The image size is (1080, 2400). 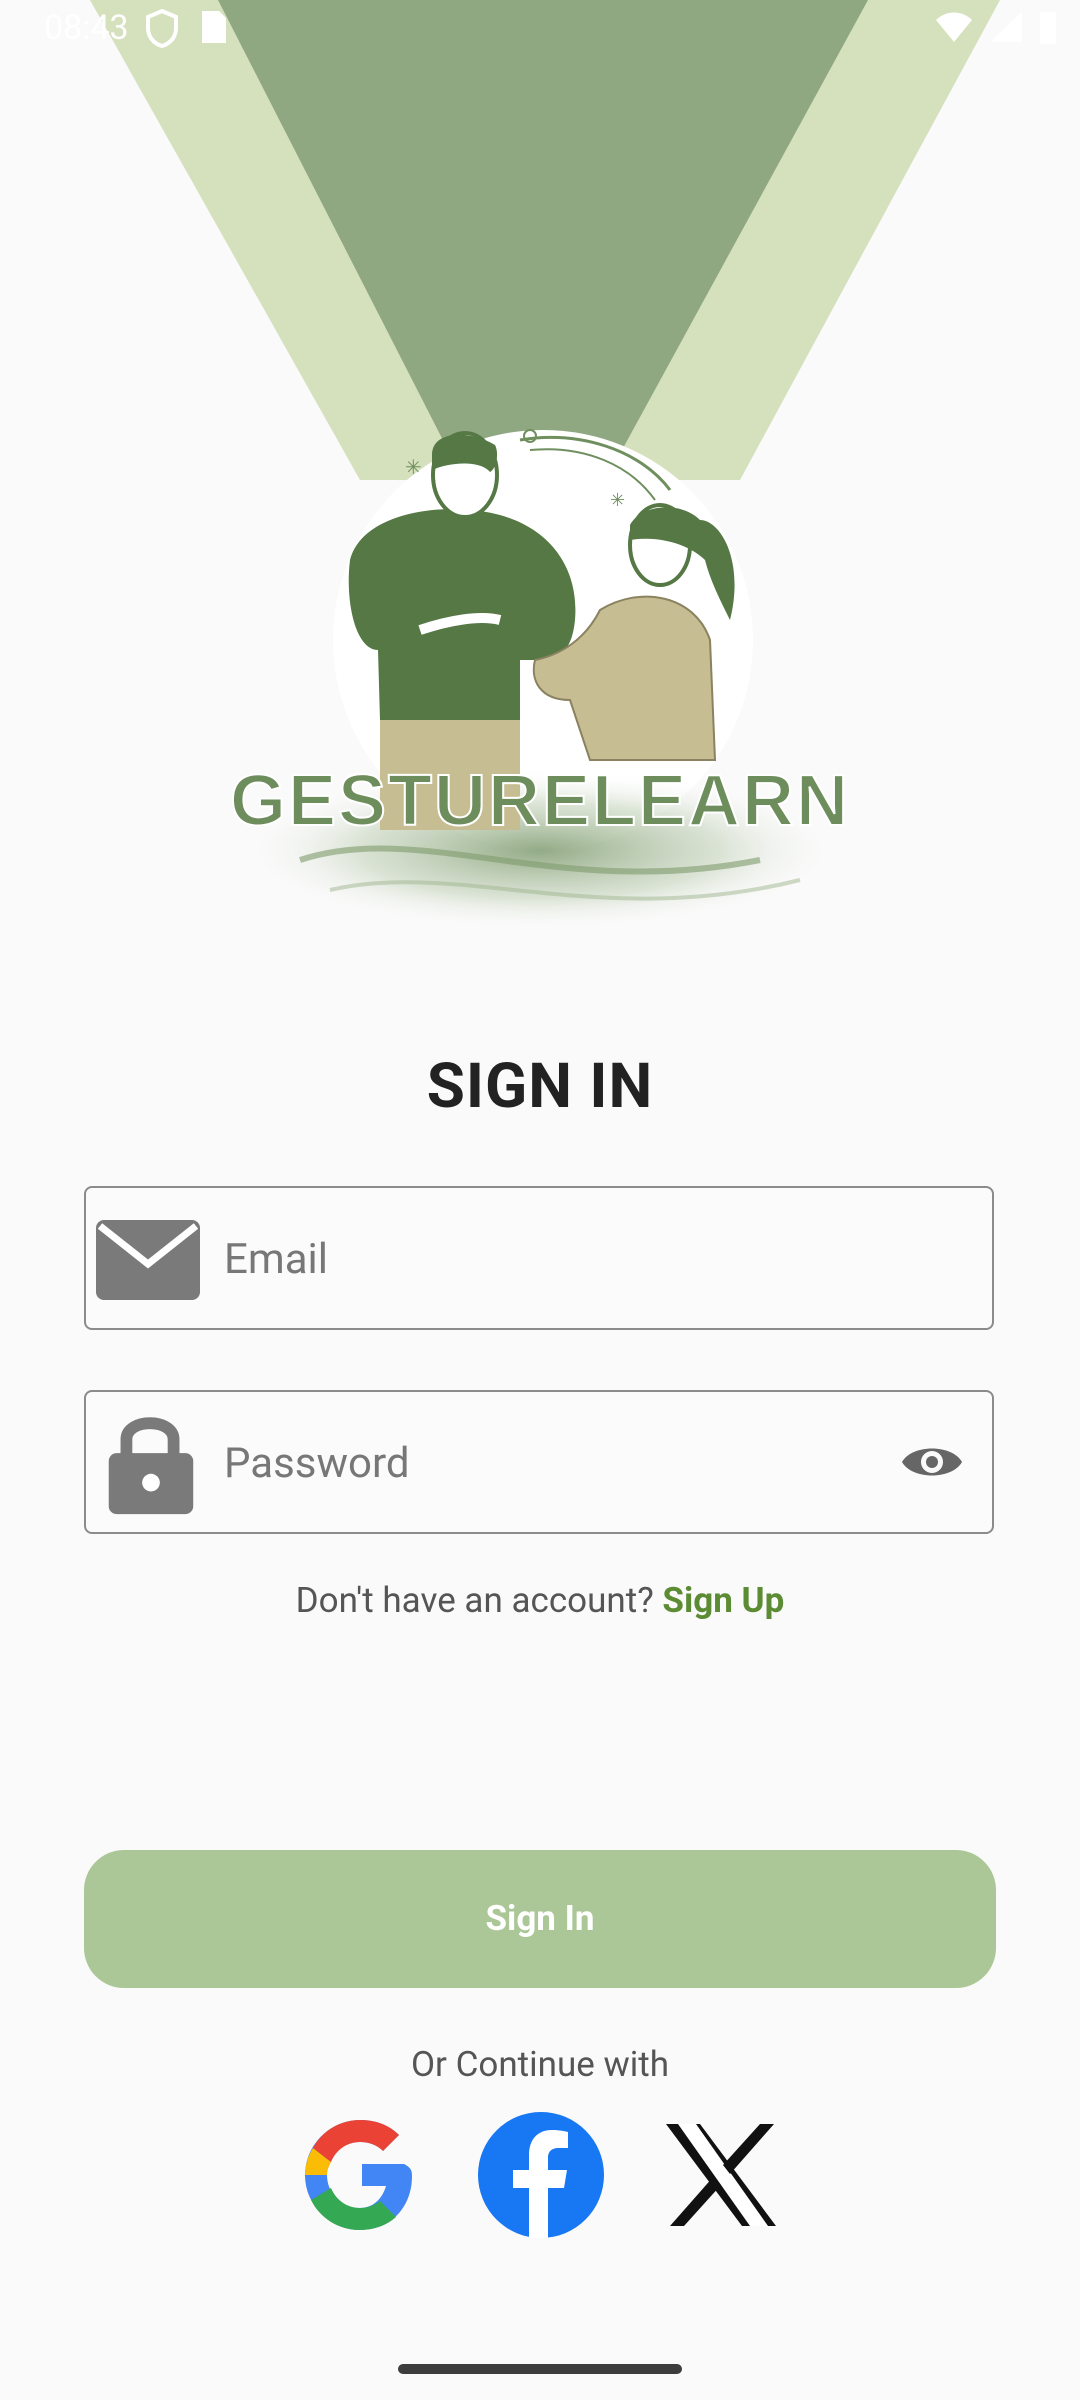 I want to click on email-field, so click(x=539, y=1258).